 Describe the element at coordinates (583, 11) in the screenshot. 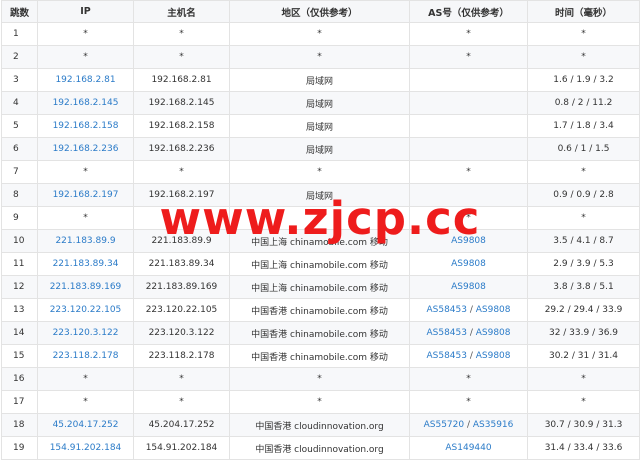

I see `header-time: 时间（毫秒）` at that location.